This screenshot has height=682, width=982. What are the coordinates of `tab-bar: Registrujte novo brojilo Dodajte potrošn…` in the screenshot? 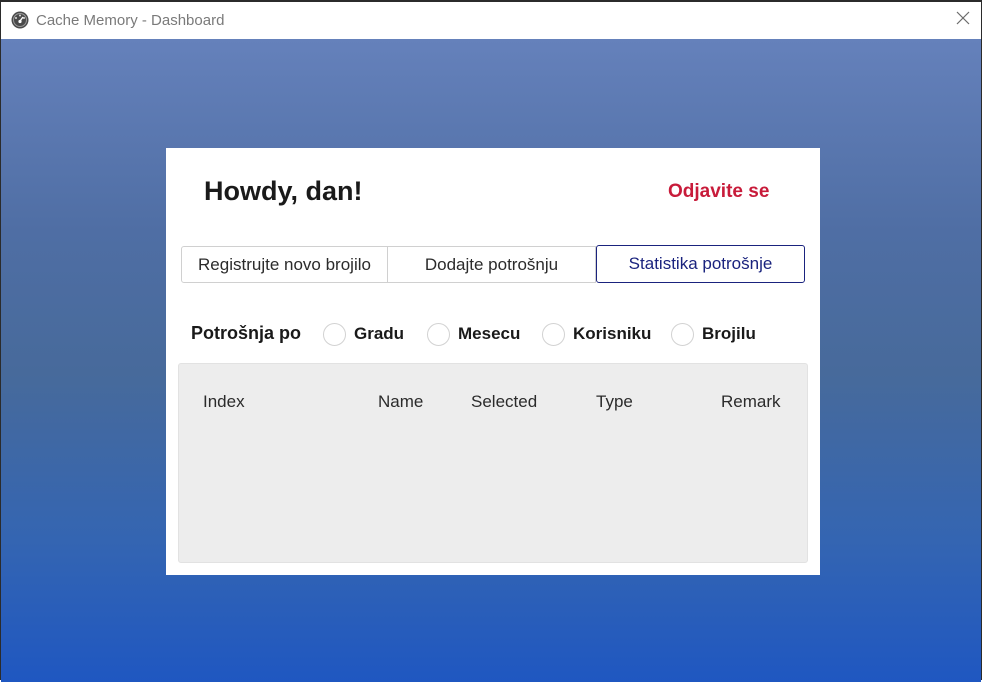 It's located at (493, 264).